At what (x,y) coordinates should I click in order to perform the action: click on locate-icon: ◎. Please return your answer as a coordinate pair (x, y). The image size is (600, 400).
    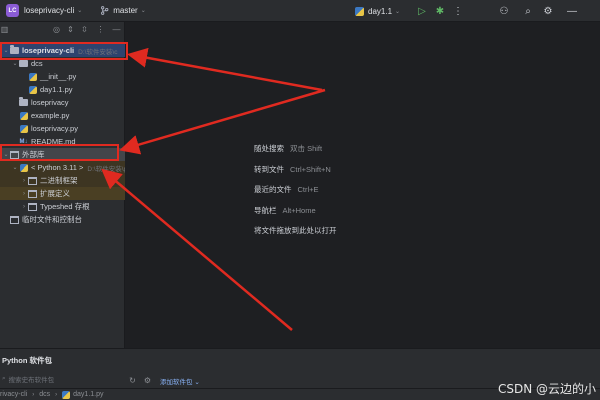
    Looking at the image, I should click on (56, 29).